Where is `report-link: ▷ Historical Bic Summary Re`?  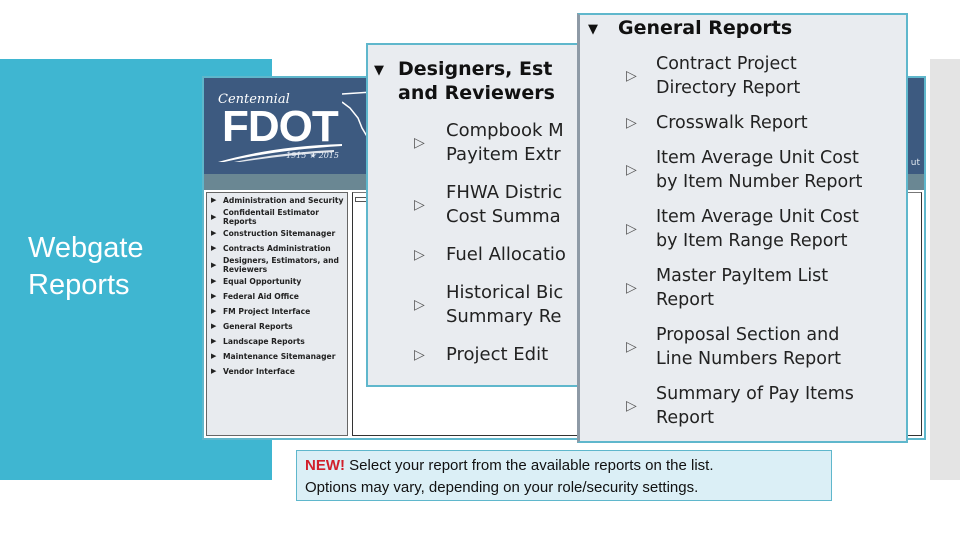
report-link: ▷ Historical Bic Summary Re is located at coordinates (475, 305).